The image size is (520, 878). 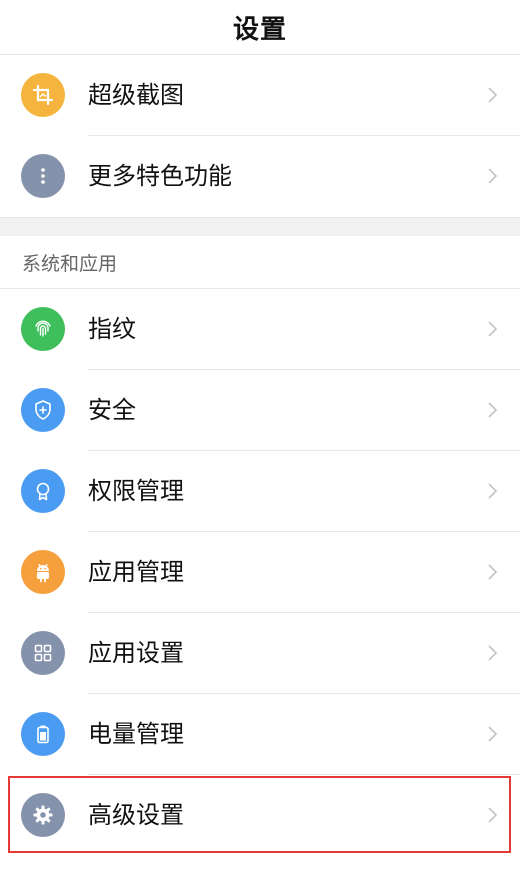 I want to click on screenshot-crop-icon, so click(x=43, y=95).